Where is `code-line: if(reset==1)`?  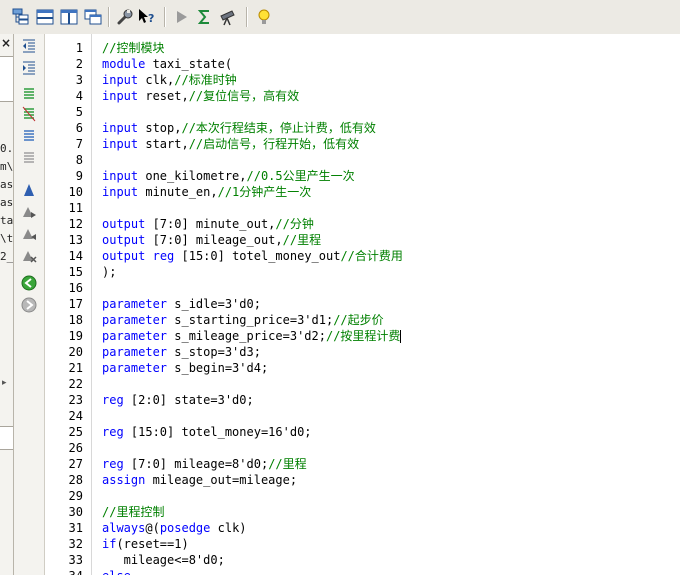 code-line: if(reset==1) is located at coordinates (145, 544).